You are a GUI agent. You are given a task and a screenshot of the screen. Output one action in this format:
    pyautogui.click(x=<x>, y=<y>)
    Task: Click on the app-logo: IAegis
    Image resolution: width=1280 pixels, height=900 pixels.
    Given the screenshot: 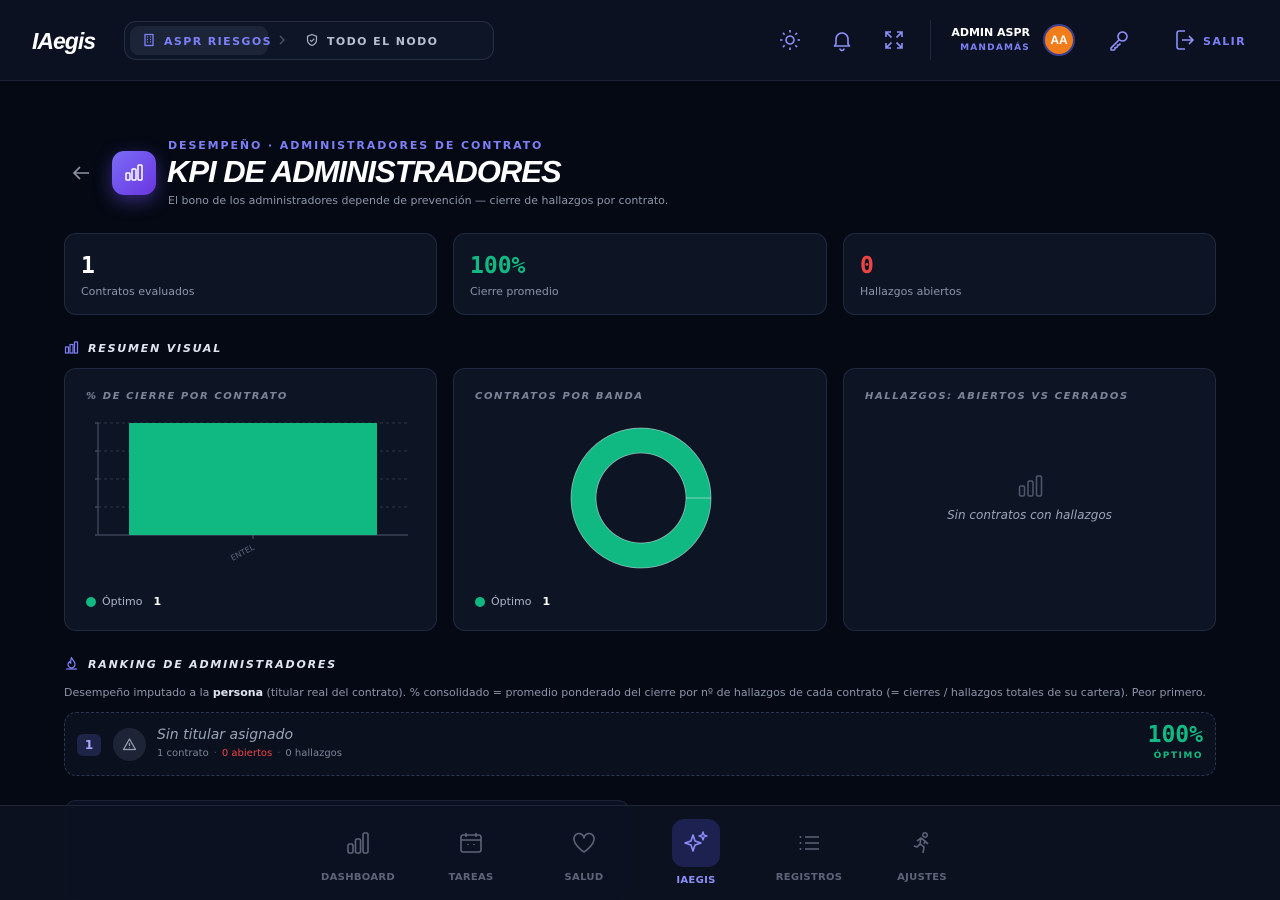 What is the action you would take?
    pyautogui.click(x=64, y=41)
    